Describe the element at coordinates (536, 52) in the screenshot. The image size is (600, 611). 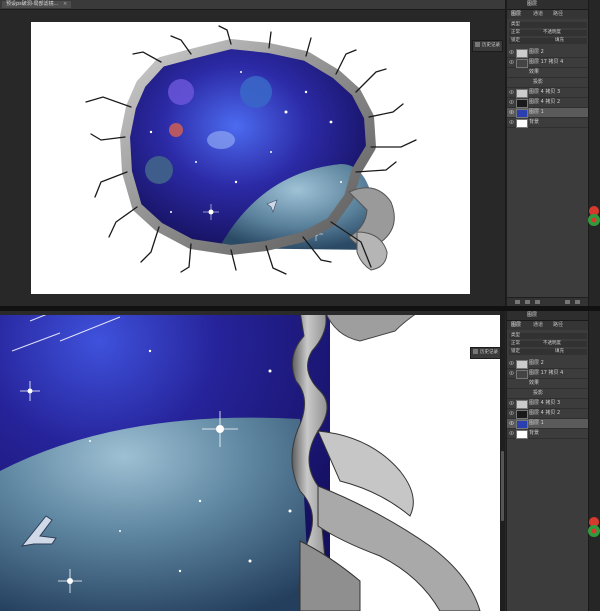
I see `layer-name: 图层 2` at that location.